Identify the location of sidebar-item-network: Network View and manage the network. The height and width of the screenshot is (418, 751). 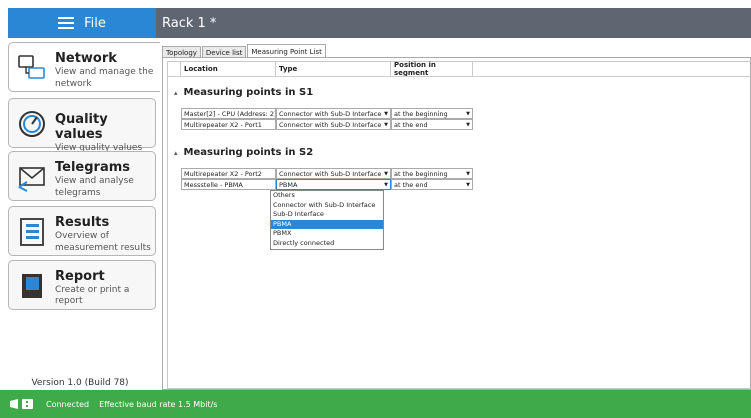
(84, 67).